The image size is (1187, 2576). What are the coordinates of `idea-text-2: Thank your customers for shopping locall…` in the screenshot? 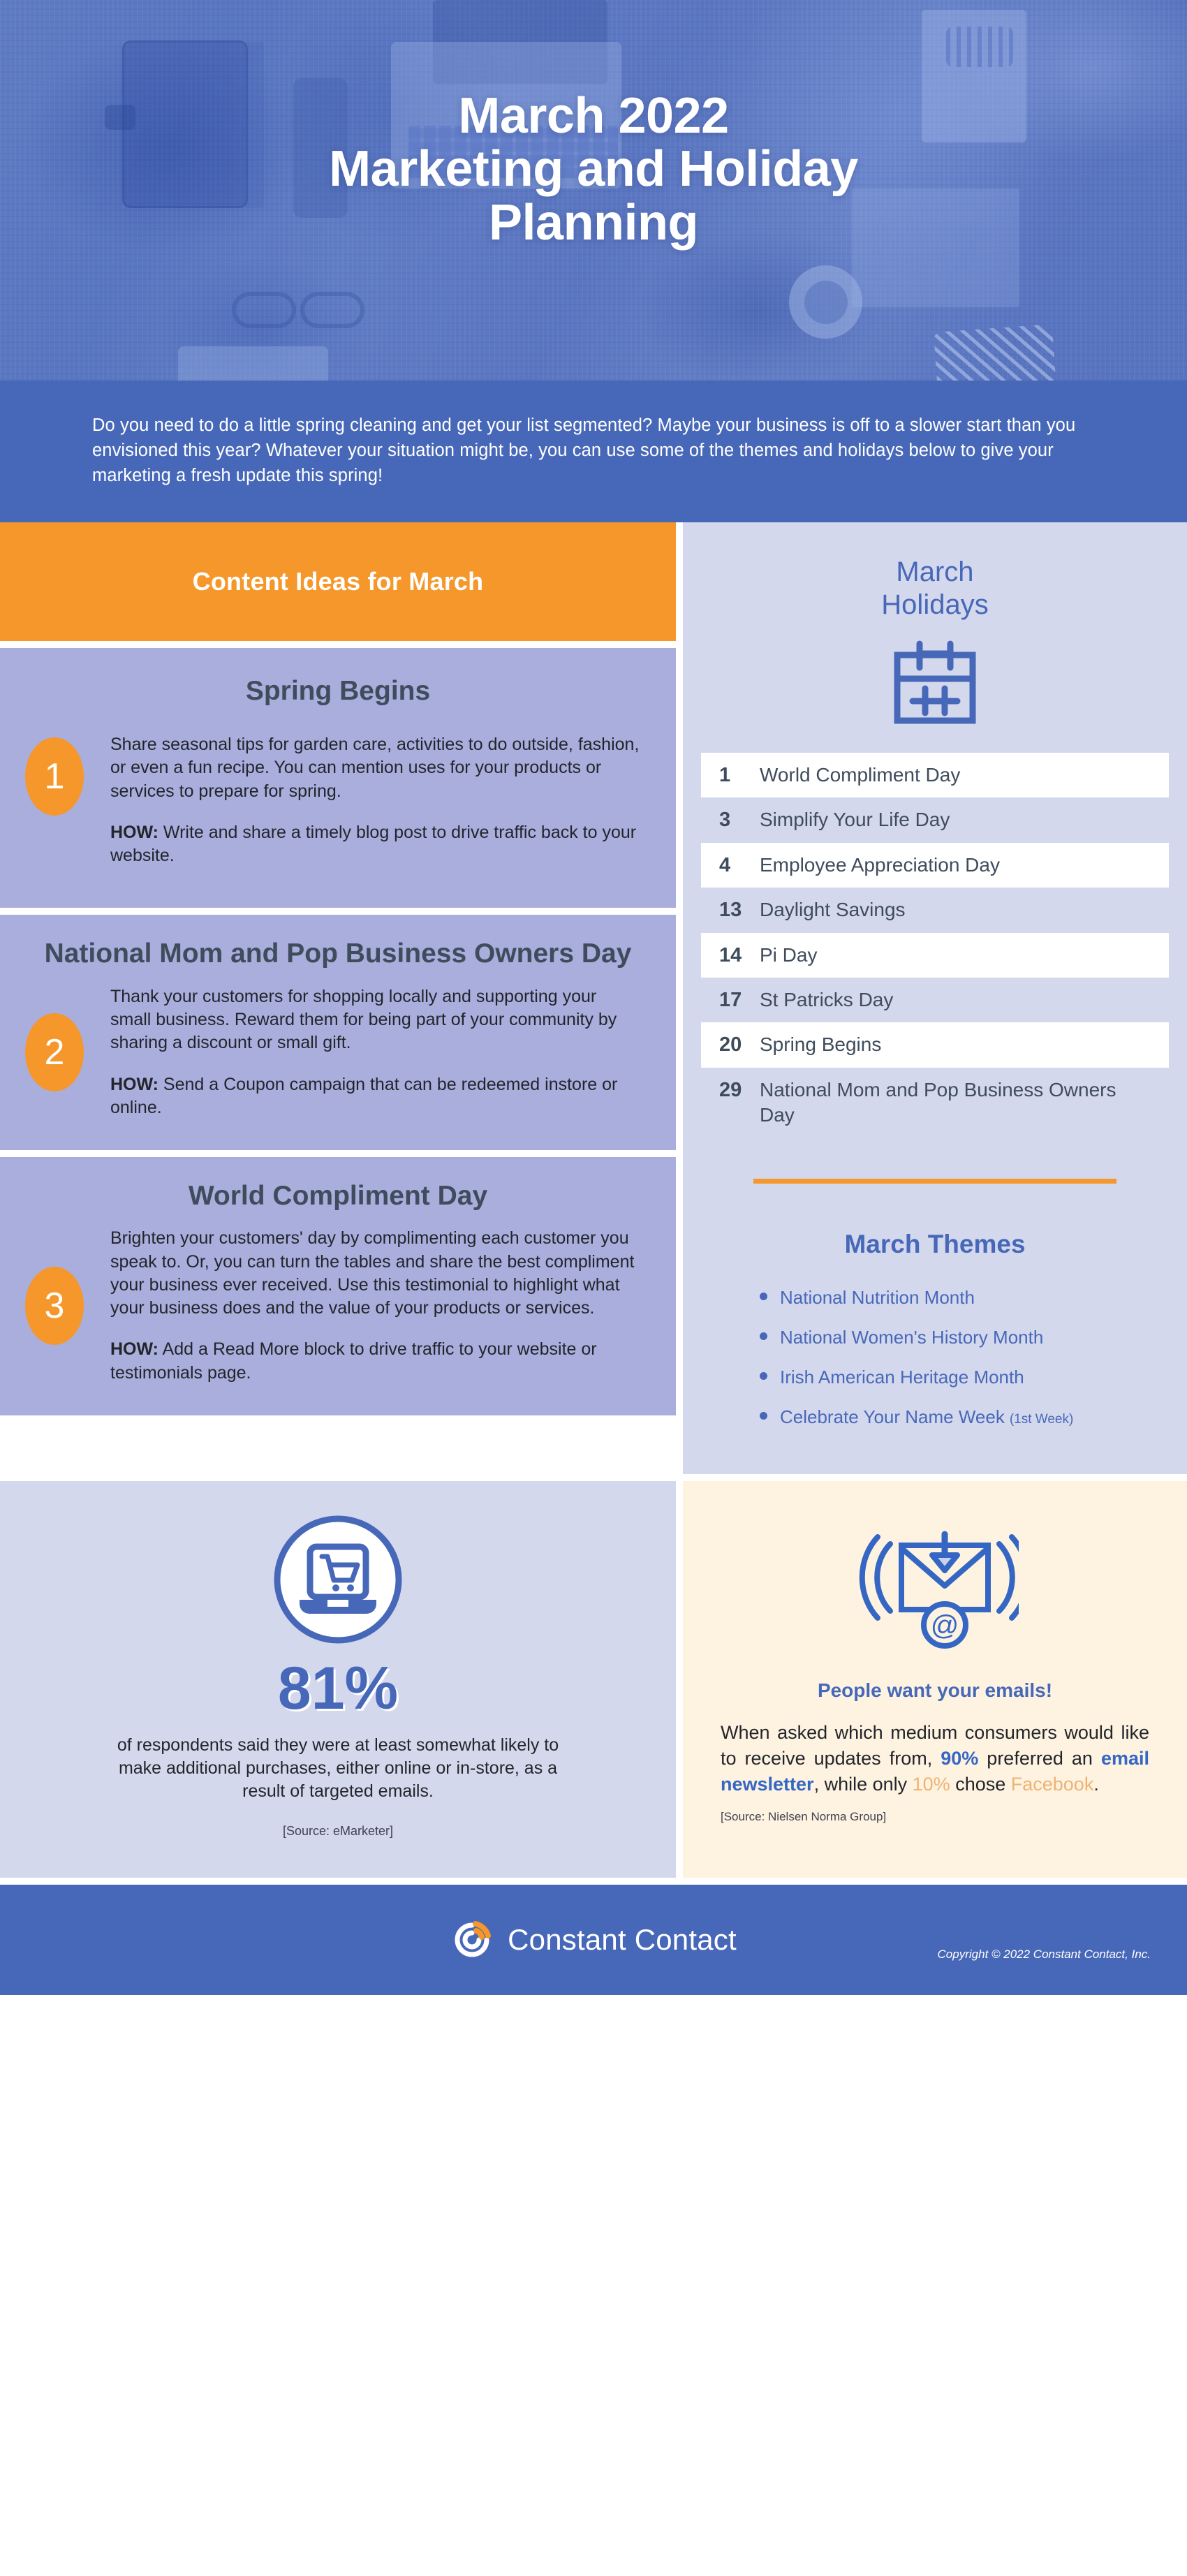 It's located at (375, 1052).